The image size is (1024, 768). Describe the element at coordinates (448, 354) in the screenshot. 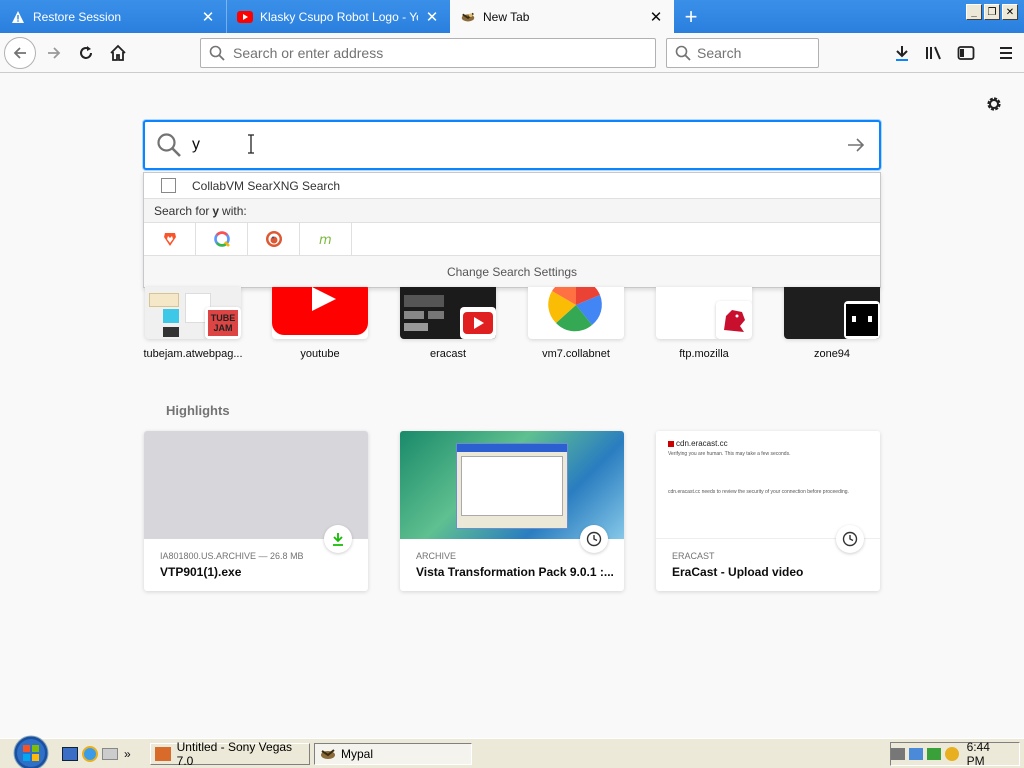

I see `top-site-label: eracast` at that location.